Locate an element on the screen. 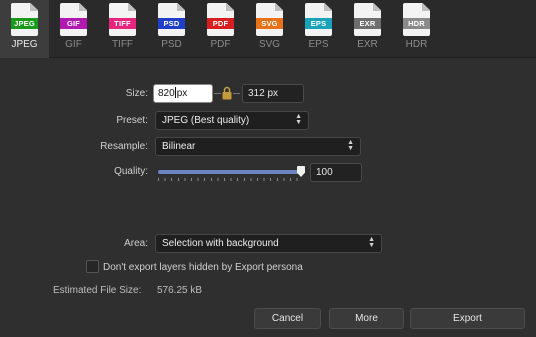 Image resolution: width=536 pixels, height=337 pixels. format-tab-label: PDF is located at coordinates (220, 44).